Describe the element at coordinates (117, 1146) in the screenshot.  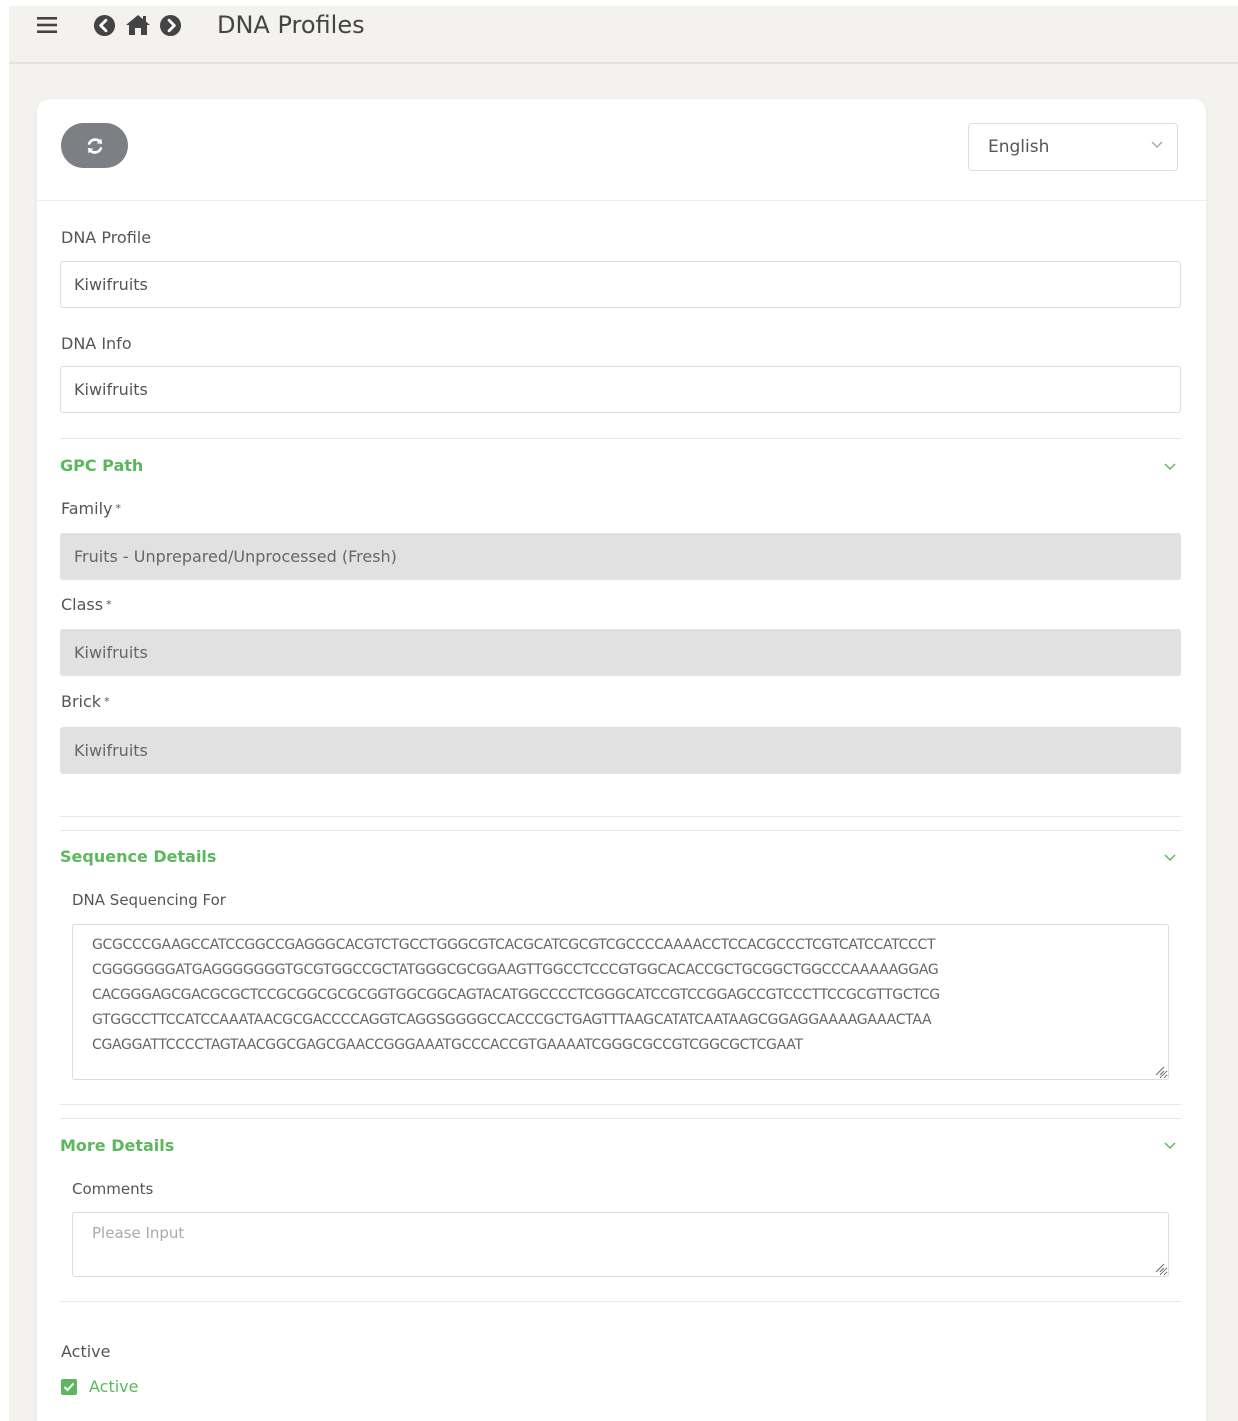
I see `more-details-section-title: More Details` at that location.